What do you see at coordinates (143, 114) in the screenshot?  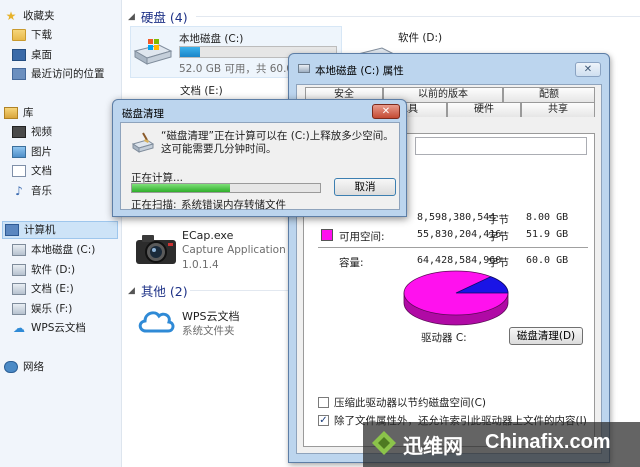 I see `disk-cleanup-title: 磁盘清理` at bounding box center [143, 114].